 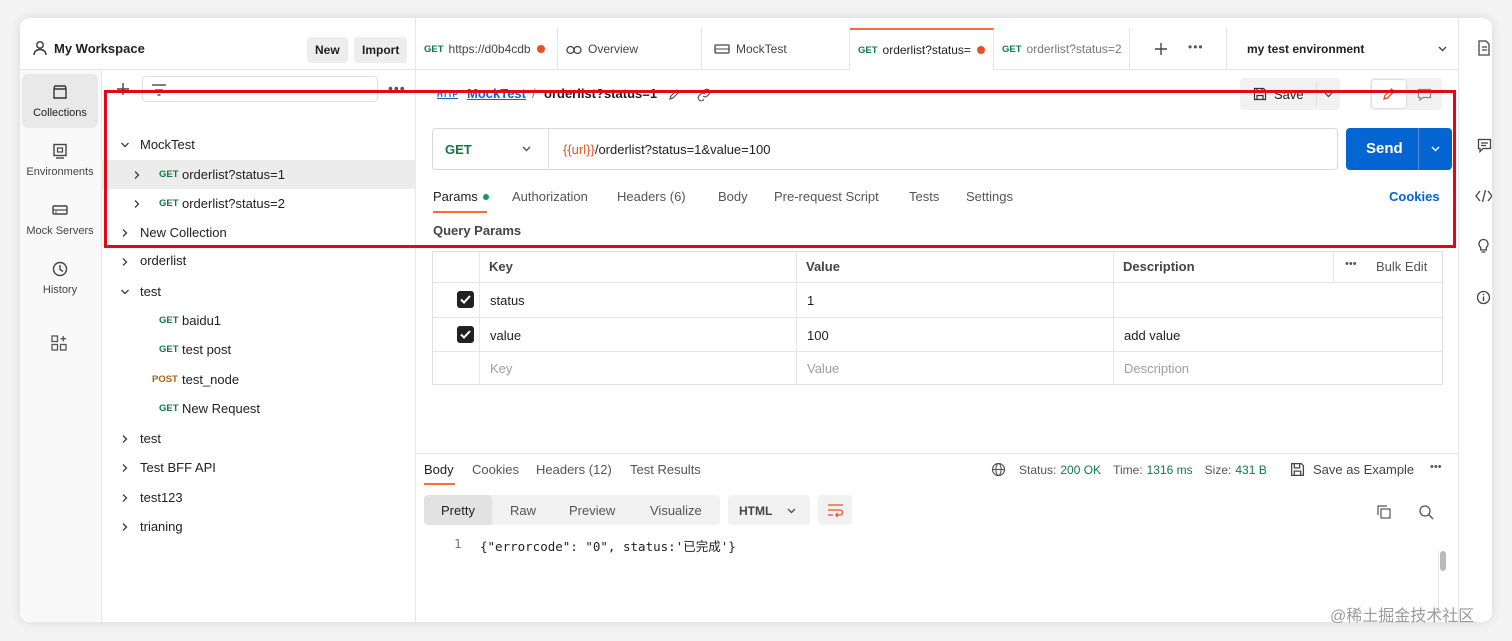 I want to click on new-tab-plus-icon, so click(x=1161, y=49).